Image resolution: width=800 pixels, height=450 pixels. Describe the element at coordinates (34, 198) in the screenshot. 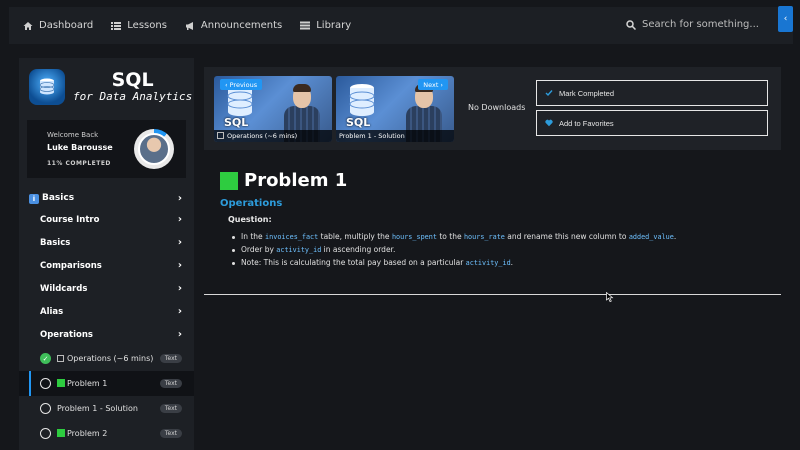

I see `info-icon: i` at that location.